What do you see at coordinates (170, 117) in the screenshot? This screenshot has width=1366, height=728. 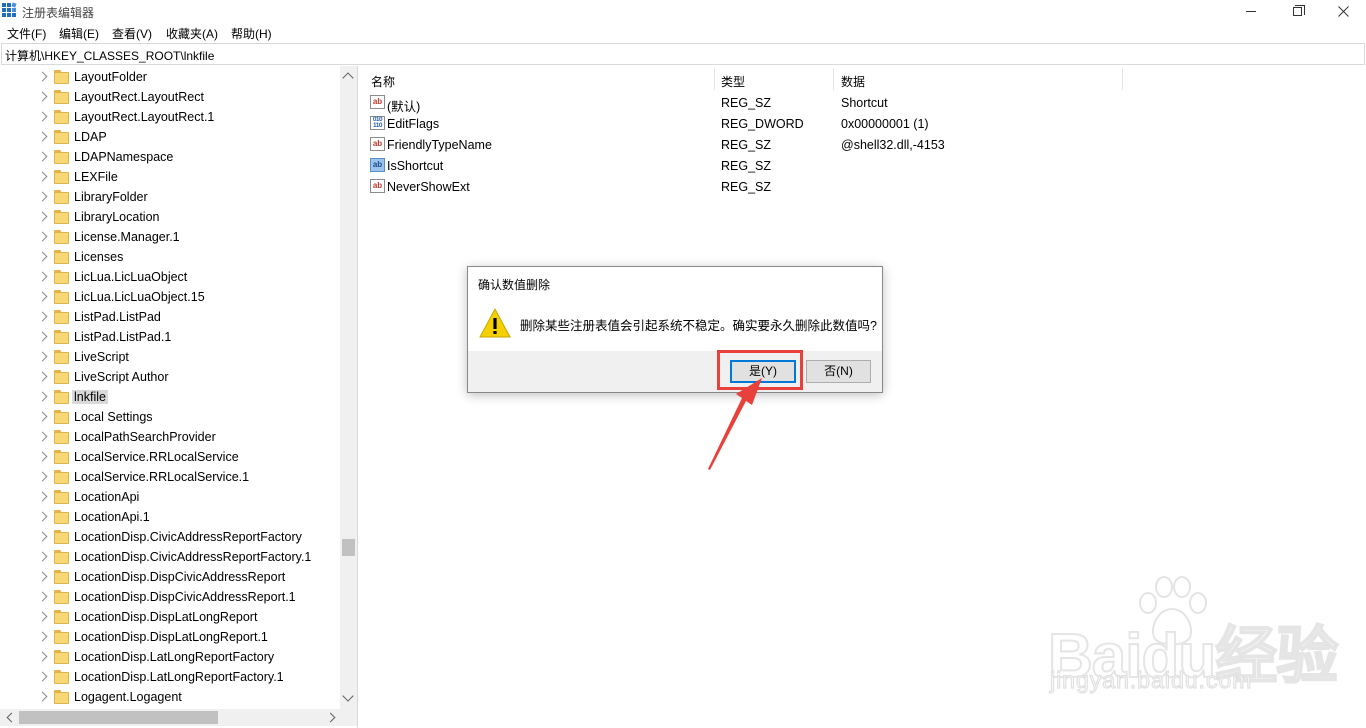 I see `tree-item: LayoutRect.LayoutRect.1` at bounding box center [170, 117].